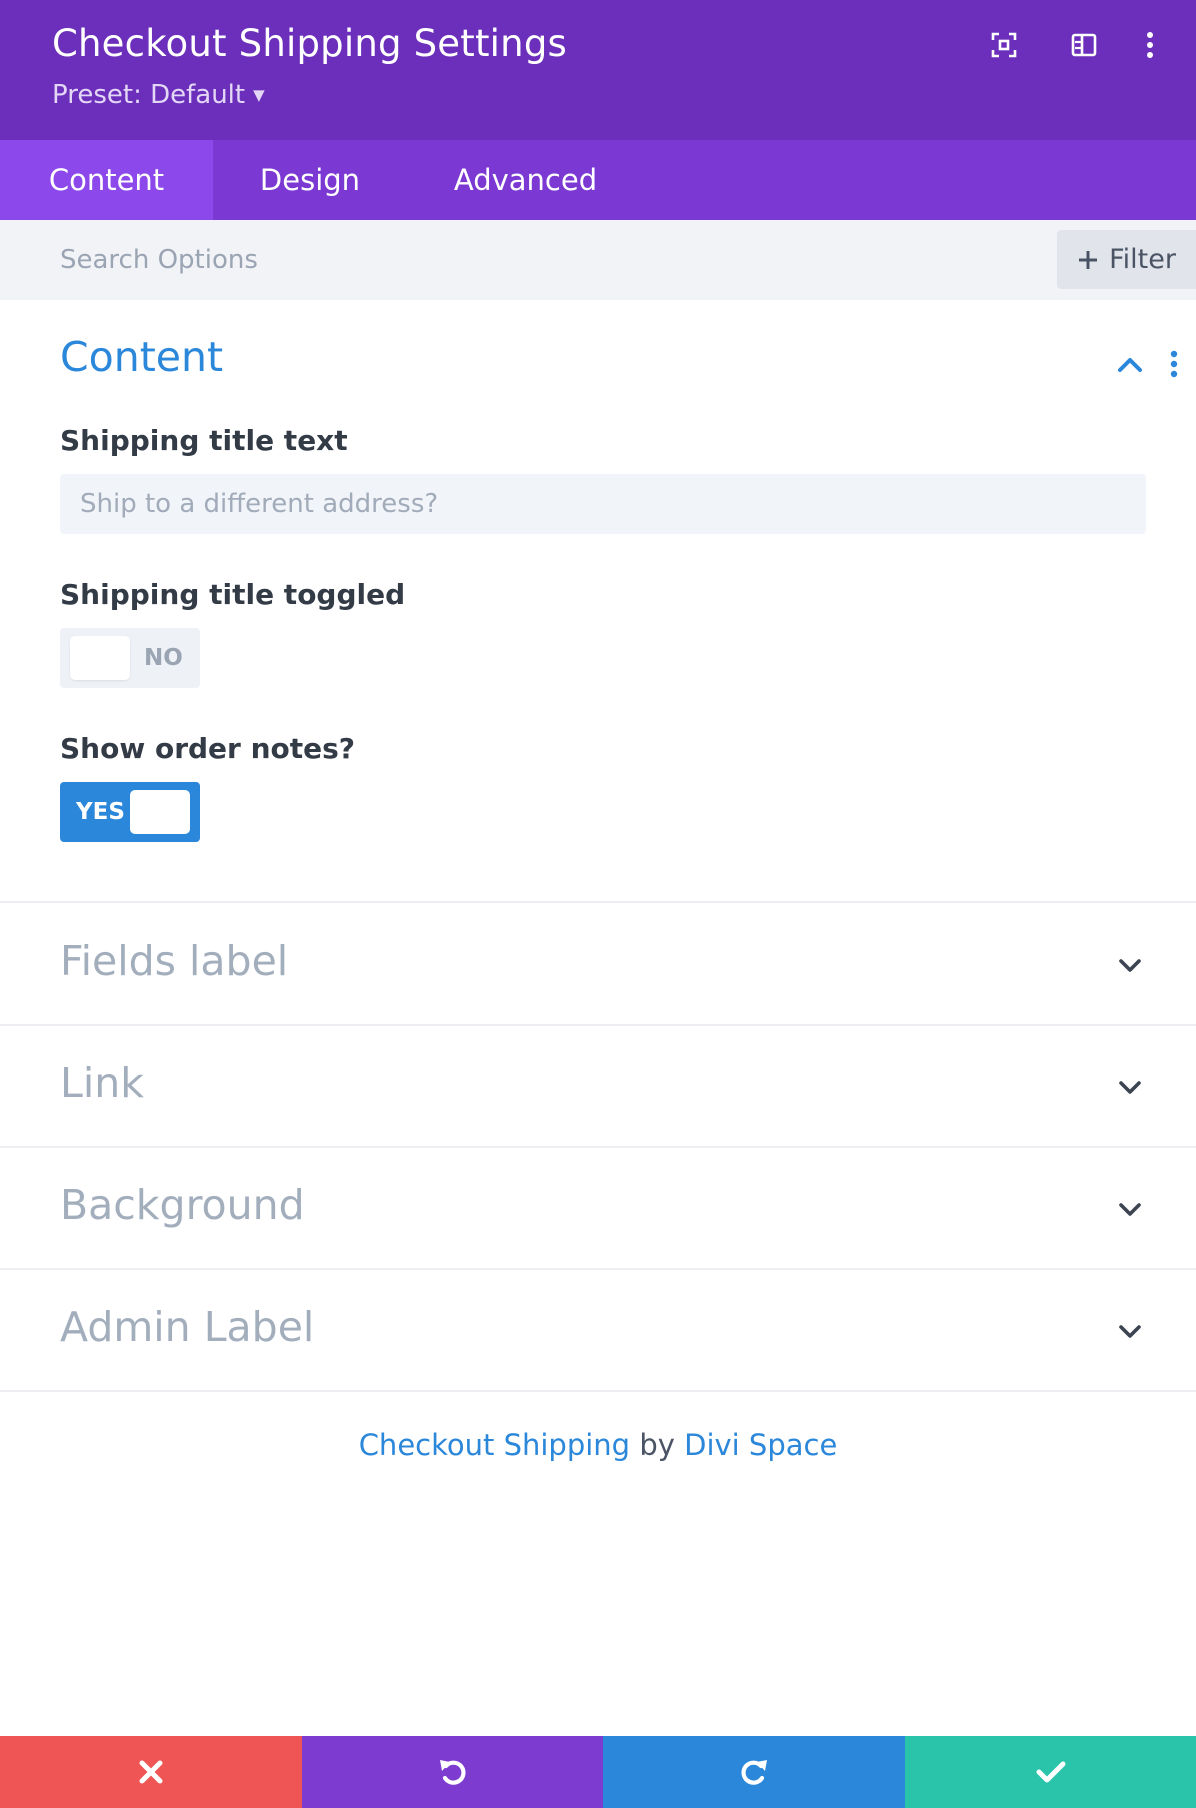 The width and height of the screenshot is (1196, 1808). Describe the element at coordinates (1004, 45) in the screenshot. I see `expand-icon` at that location.